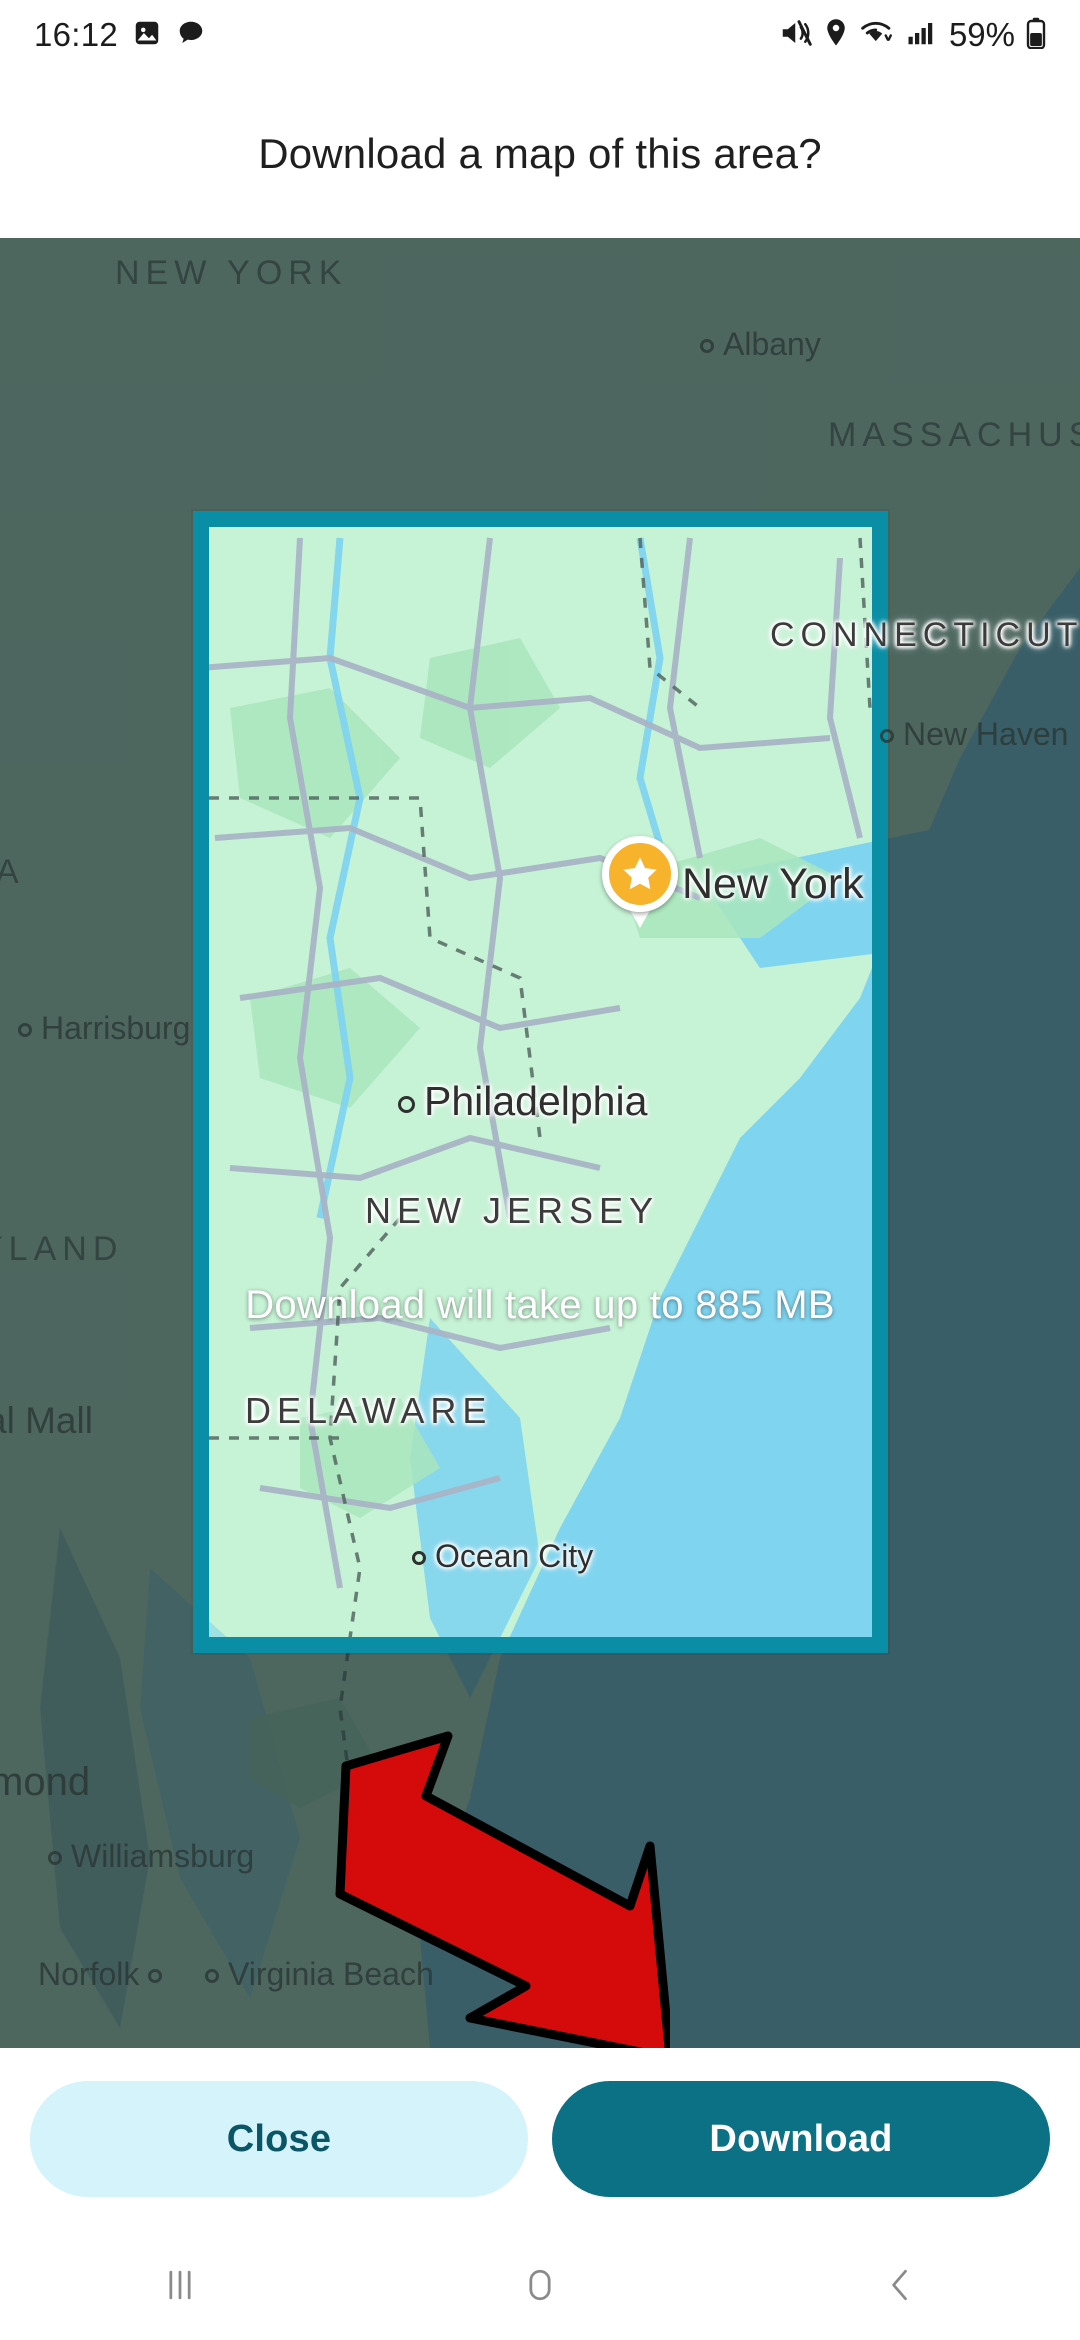  Describe the element at coordinates (974, 734) in the screenshot. I see `map-label-new-haven: New Haven` at that location.